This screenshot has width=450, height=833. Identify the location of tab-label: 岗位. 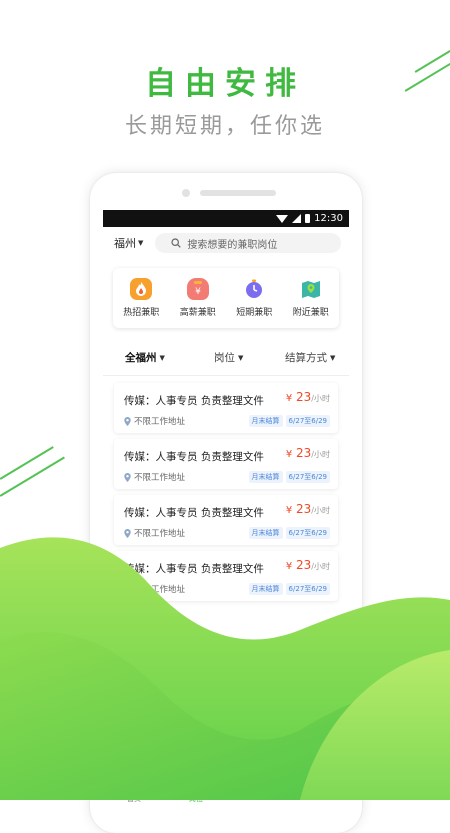
(196, 799).